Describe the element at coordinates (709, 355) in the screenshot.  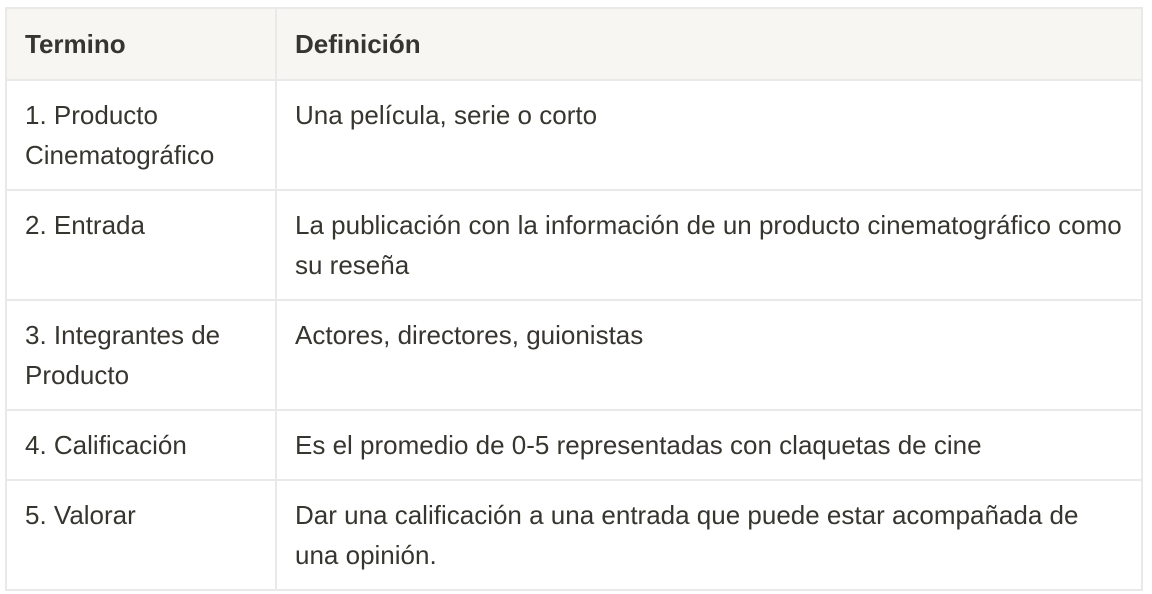
I see `definition-cell: Actores, directores, guionistas` at that location.